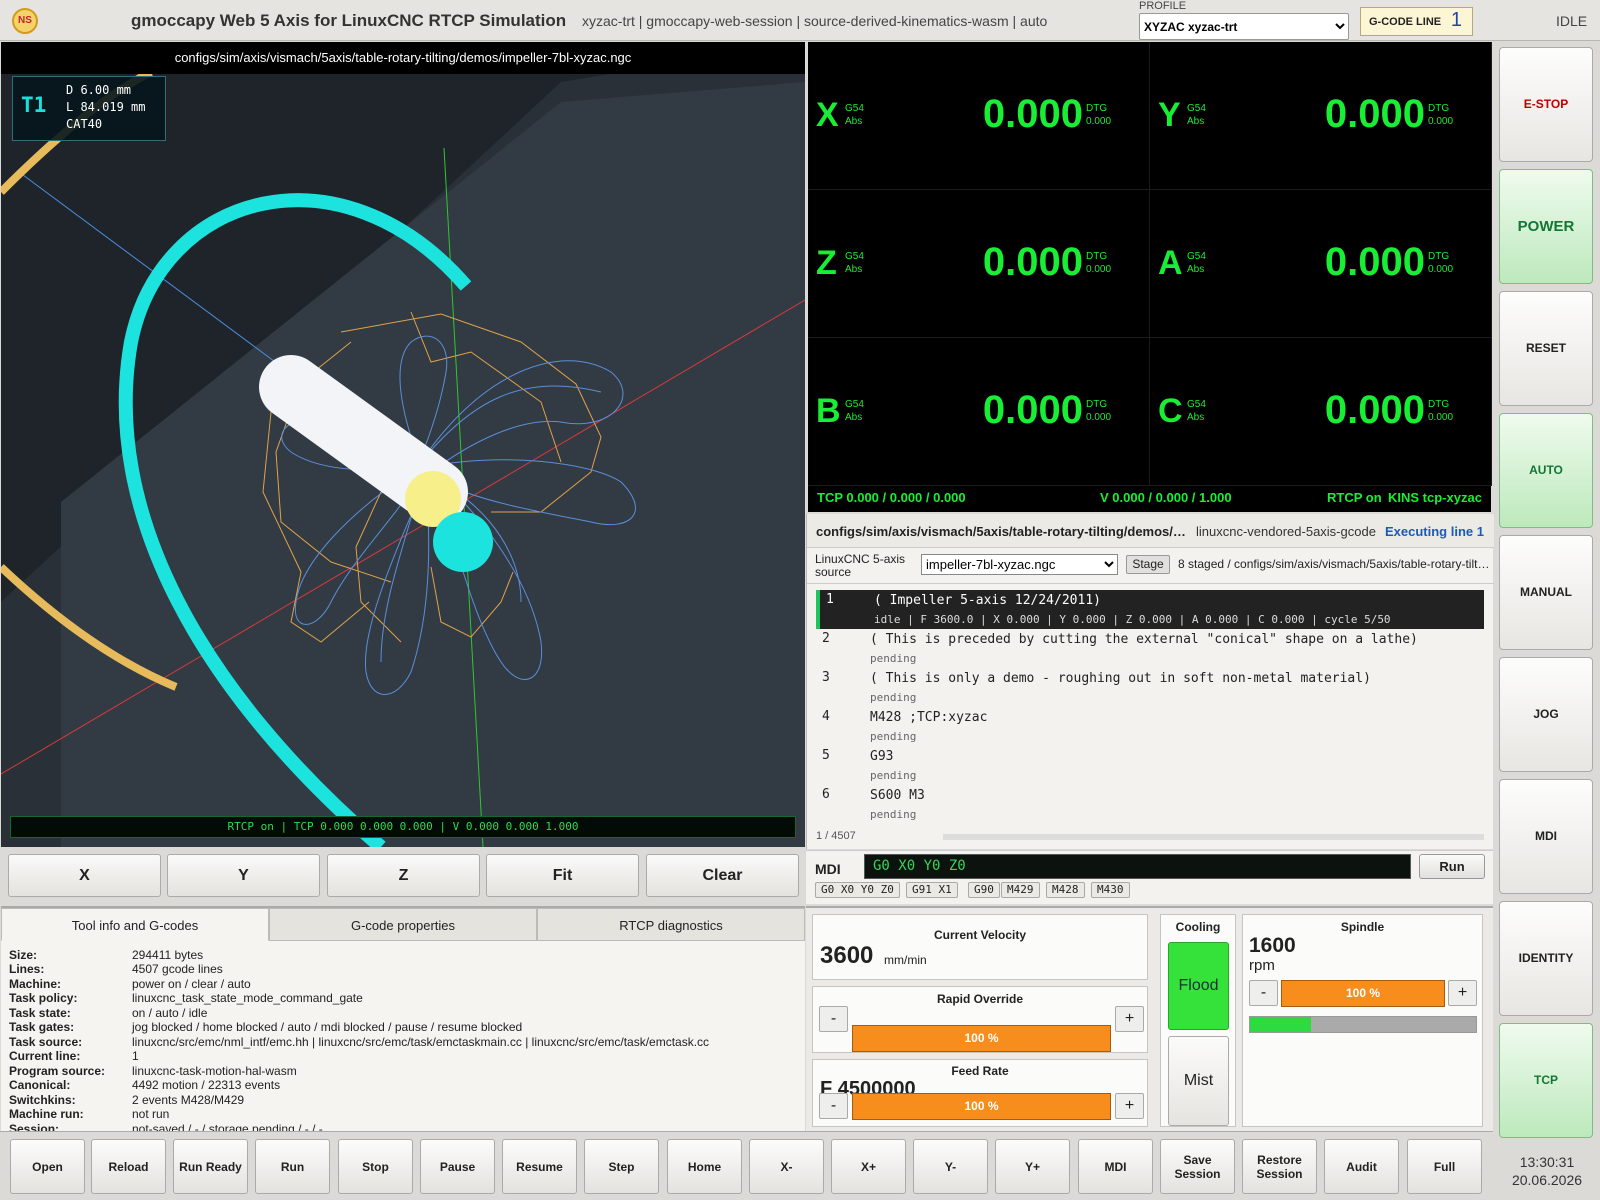  What do you see at coordinates (1129, 1019) in the screenshot?
I see `rapid-plus-button: +` at bounding box center [1129, 1019].